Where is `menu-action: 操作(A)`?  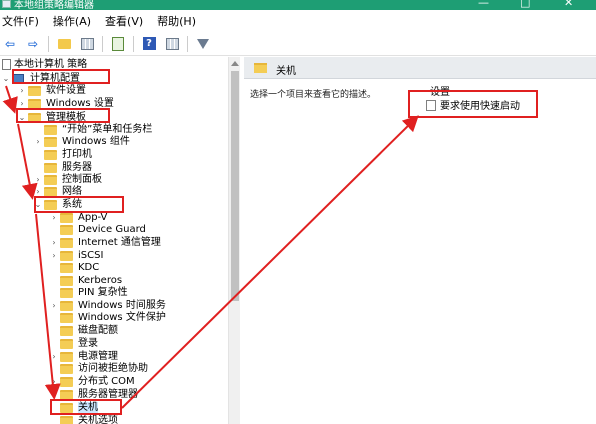 menu-action: 操作(A) is located at coordinates (72, 21).